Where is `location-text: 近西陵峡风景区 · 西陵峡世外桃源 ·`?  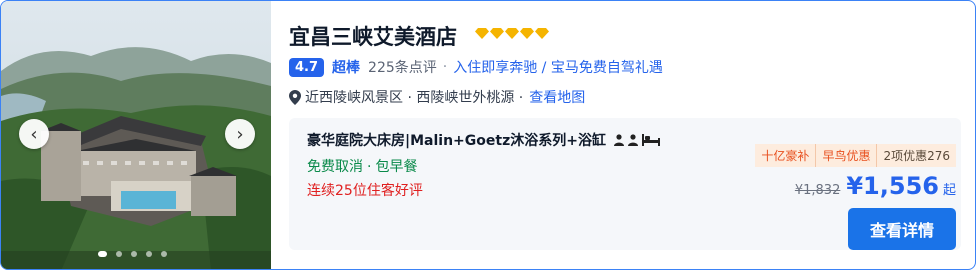 location-text: 近西陵峡风景区 · 西陵峡世外桃源 · is located at coordinates (414, 98).